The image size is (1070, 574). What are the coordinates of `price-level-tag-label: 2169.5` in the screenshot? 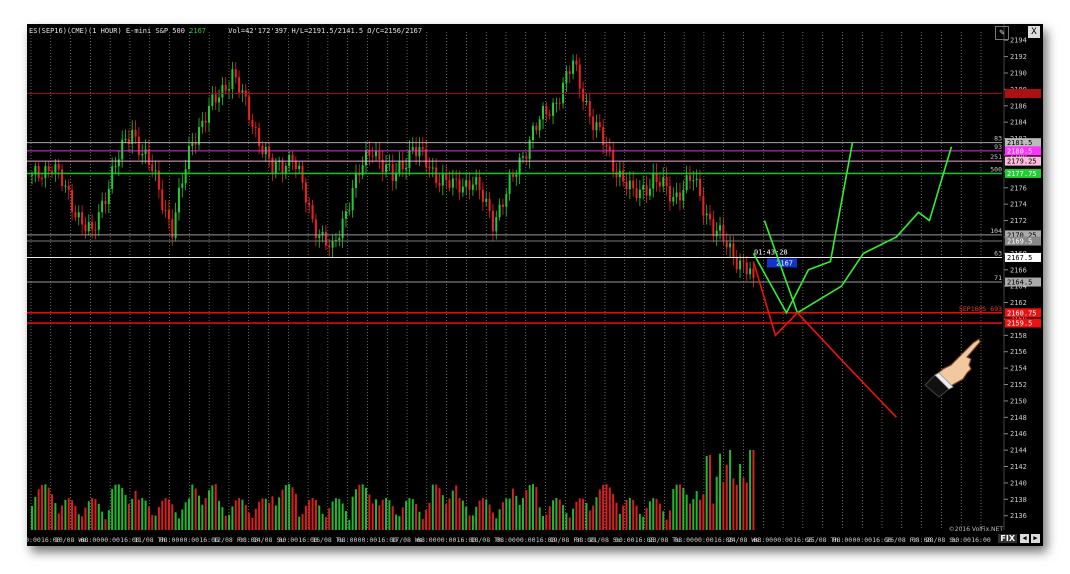 It's located at (1019, 242).